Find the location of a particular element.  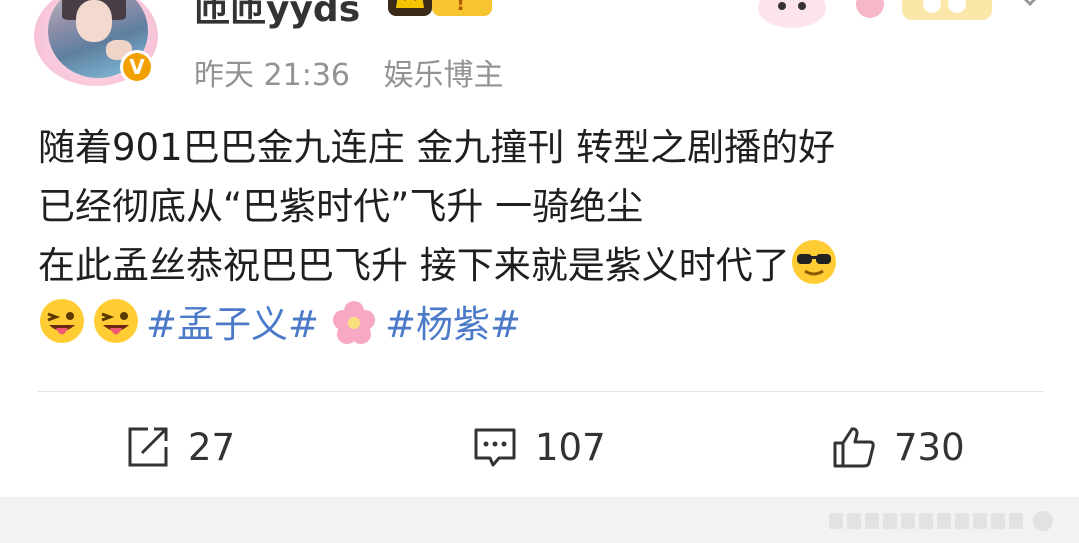

crown-badge-icon: ! is located at coordinates (440, 8).